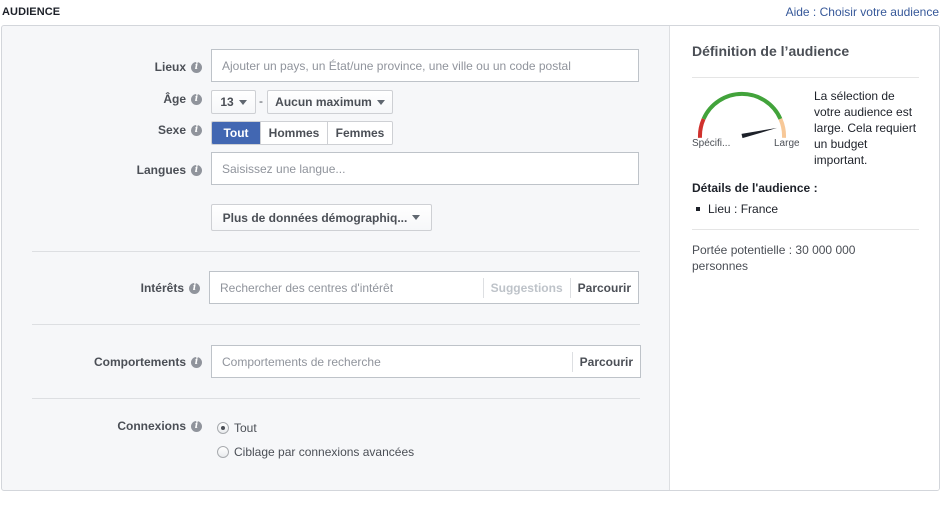 This screenshot has width=943, height=505. I want to click on audience-gauge: Spécifi... Large, so click(746, 121).